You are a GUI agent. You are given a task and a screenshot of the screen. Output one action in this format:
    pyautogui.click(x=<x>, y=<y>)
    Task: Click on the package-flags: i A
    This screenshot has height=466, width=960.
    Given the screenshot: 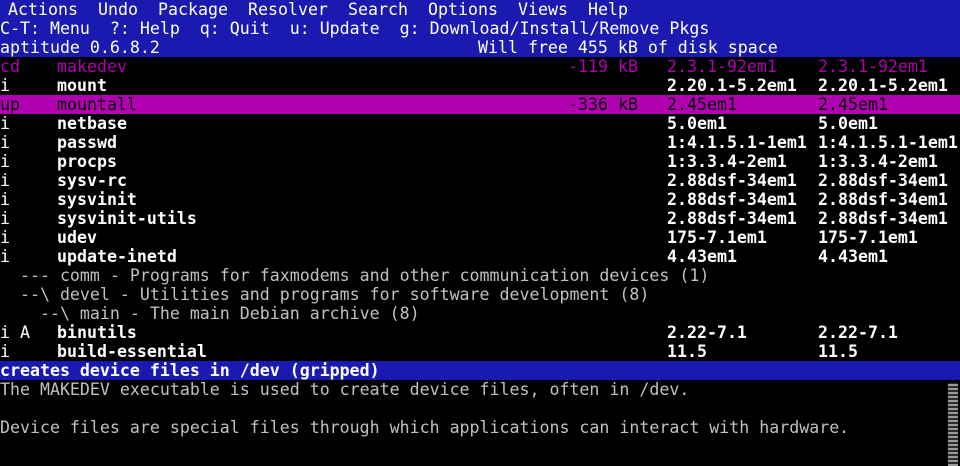 What is the action you would take?
    pyautogui.click(x=15, y=332)
    